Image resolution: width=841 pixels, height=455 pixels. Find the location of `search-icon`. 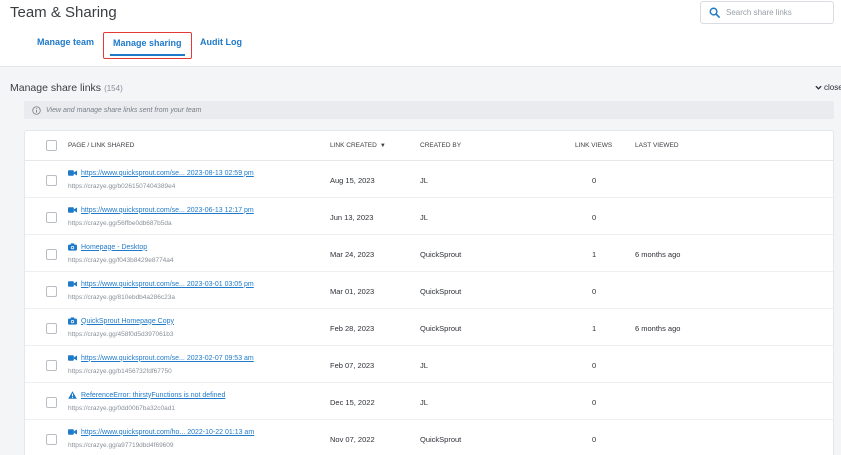

search-icon is located at coordinates (714, 12).